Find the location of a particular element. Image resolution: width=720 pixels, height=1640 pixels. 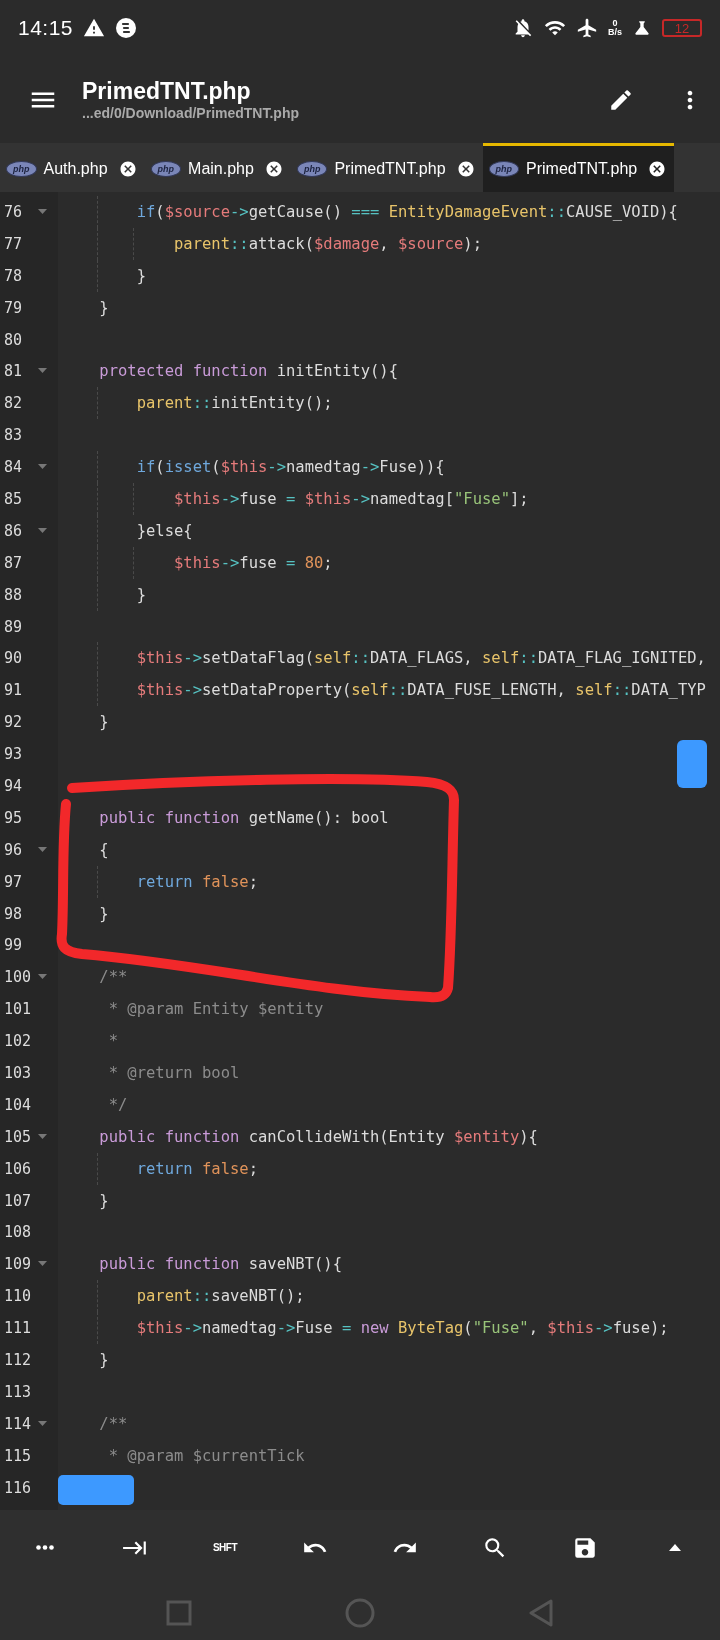

line-number: 112 is located at coordinates (18, 1360).